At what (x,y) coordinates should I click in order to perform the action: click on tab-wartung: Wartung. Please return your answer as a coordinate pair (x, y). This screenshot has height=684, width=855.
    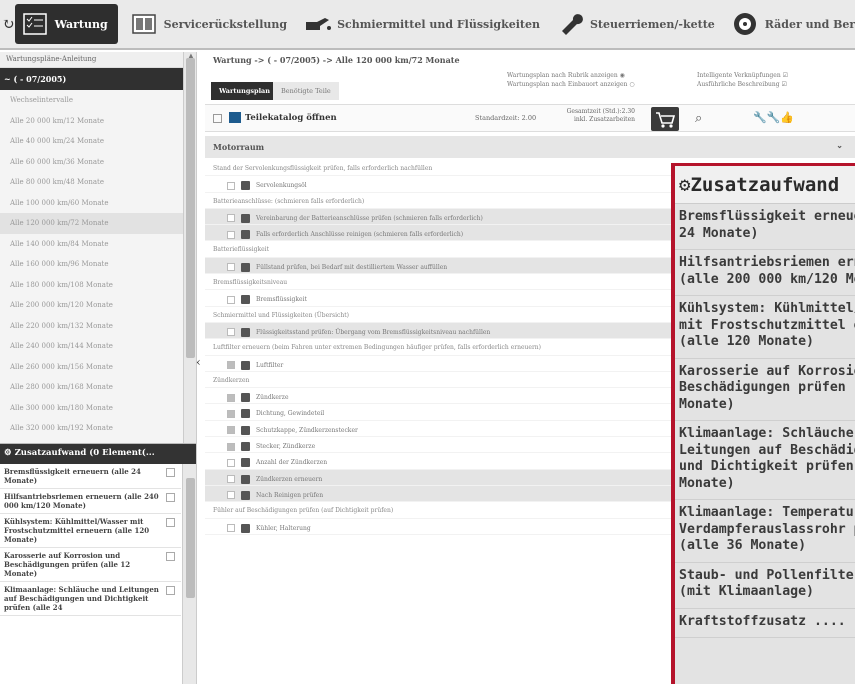
    Looking at the image, I should click on (66, 24).